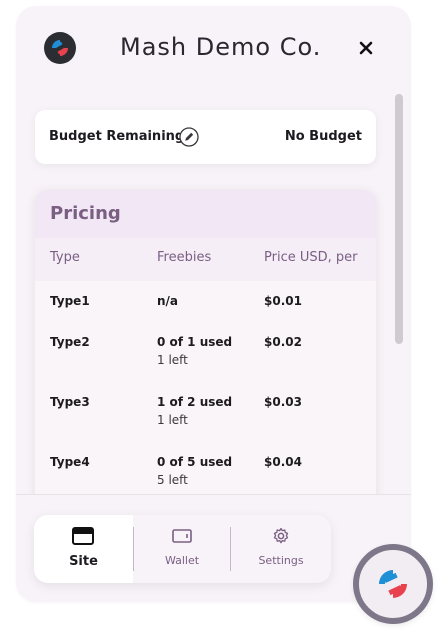  I want to click on header: Mash Demo Co., so click(213, 50).